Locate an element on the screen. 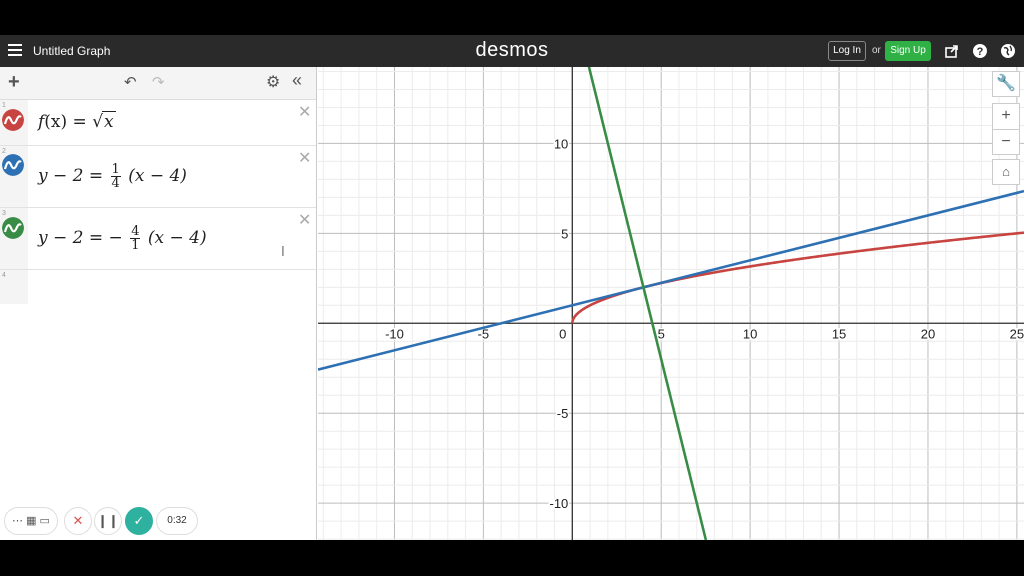 The width and height of the screenshot is (1024, 576). expression-number: 3 is located at coordinates (4, 213).